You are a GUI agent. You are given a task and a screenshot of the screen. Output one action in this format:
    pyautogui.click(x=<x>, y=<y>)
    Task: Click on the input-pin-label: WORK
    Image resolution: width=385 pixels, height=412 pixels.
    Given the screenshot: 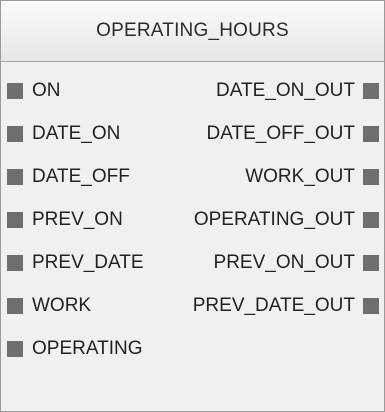 What is the action you would take?
    pyautogui.click(x=62, y=305)
    